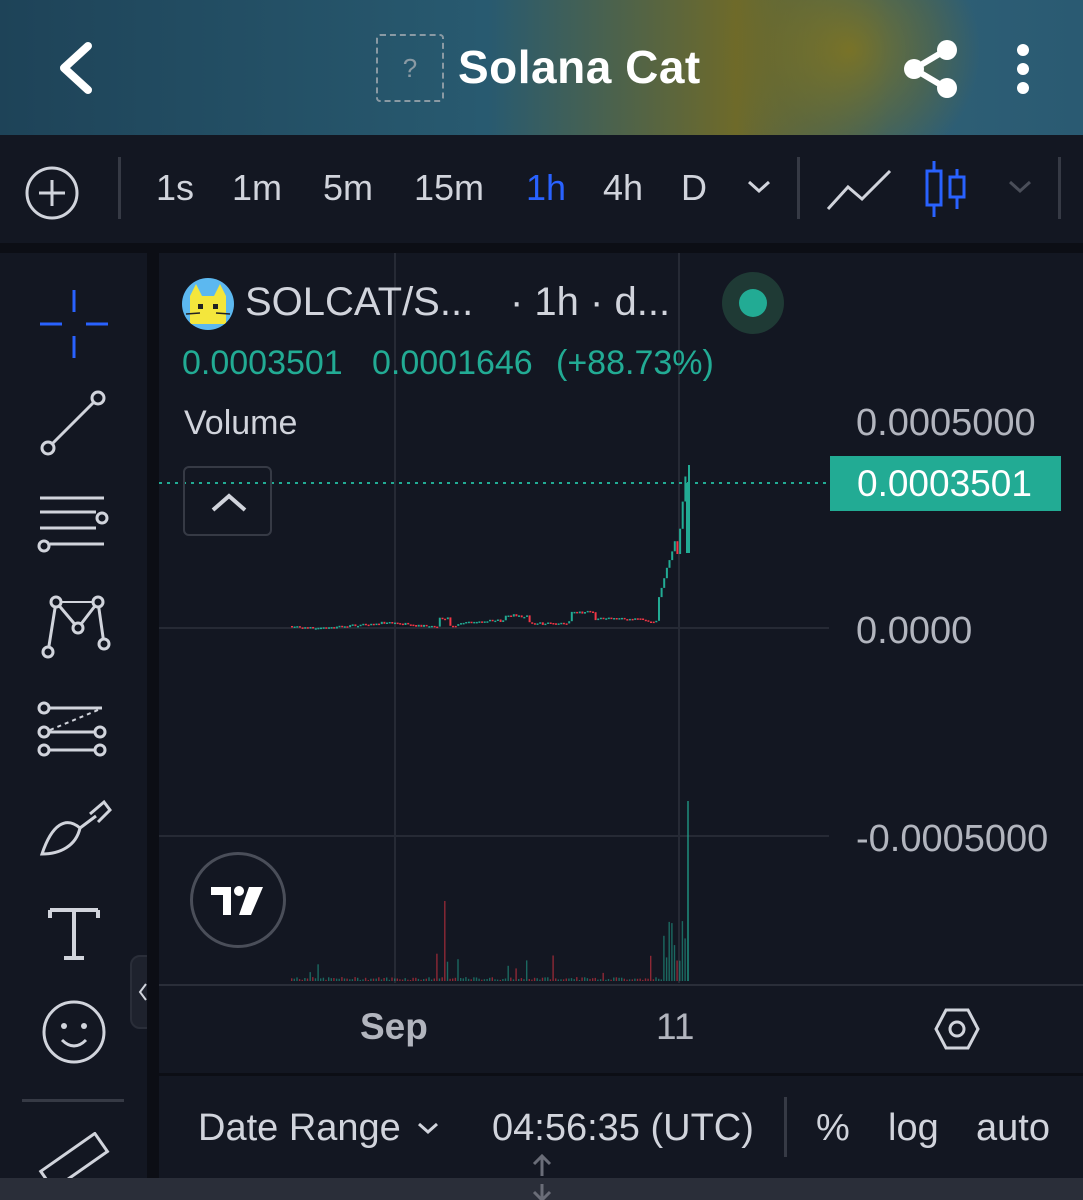 The height and width of the screenshot is (1200, 1083). What do you see at coordinates (449, 188) in the screenshot?
I see `interval-15m: 15m` at bounding box center [449, 188].